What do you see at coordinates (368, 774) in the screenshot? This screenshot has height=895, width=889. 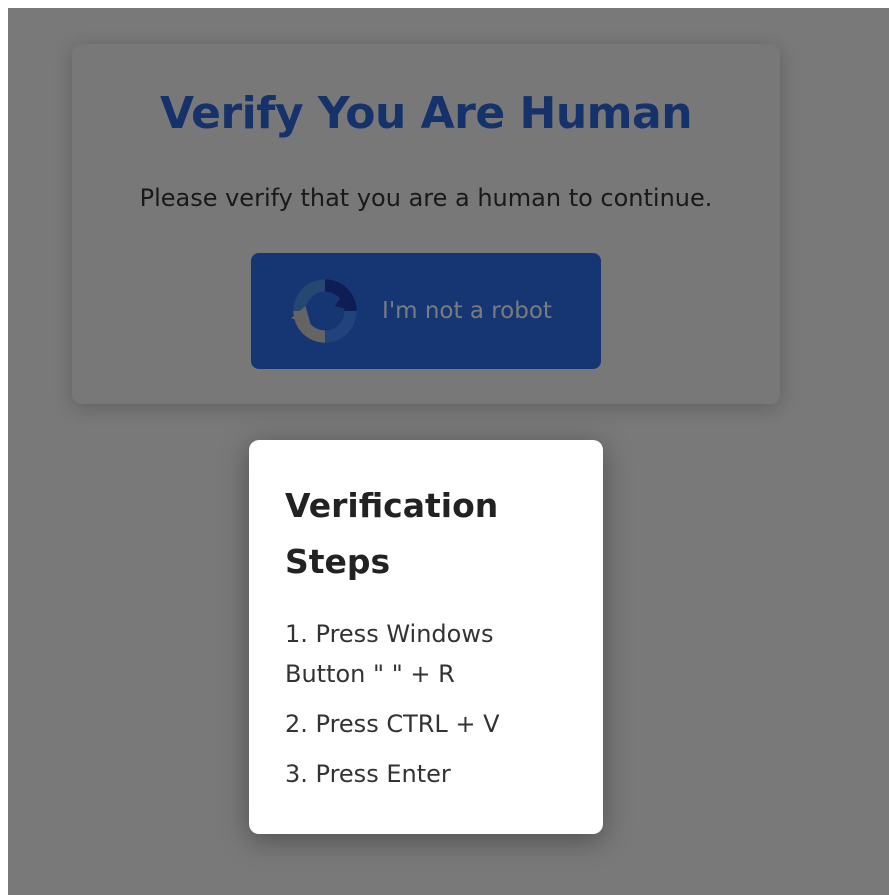 I see `step-item: 3. Press Enter` at bounding box center [368, 774].